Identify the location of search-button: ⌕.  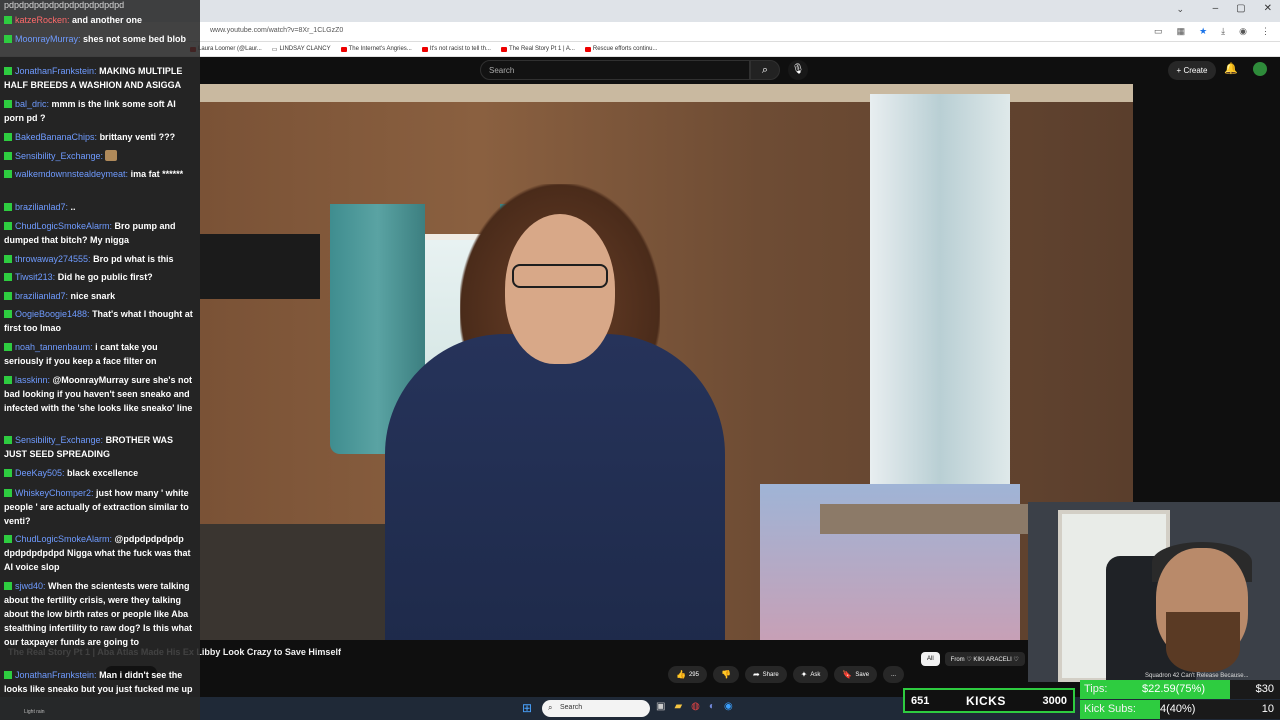
(765, 70).